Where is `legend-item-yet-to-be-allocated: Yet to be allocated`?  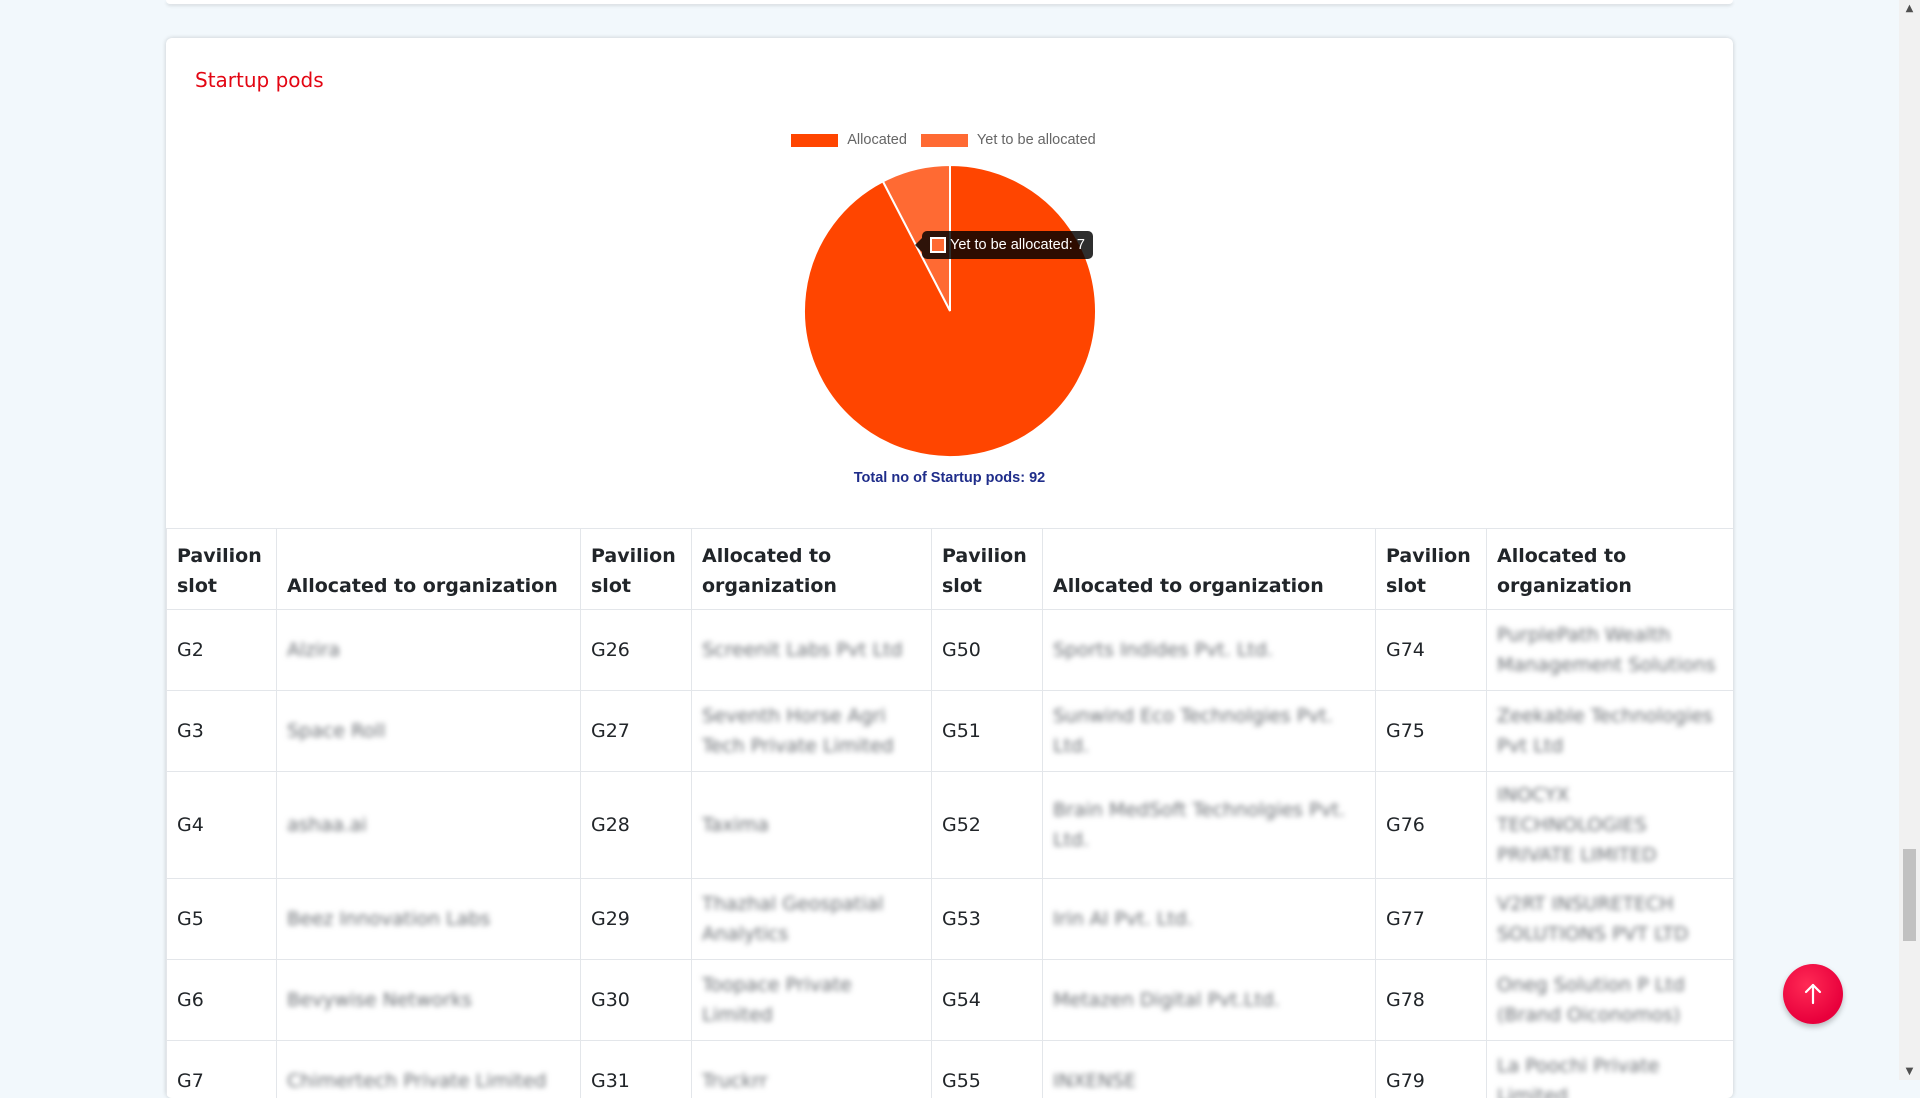
legend-item-yet-to-be-allocated: Yet to be allocated is located at coordinates (1008, 140).